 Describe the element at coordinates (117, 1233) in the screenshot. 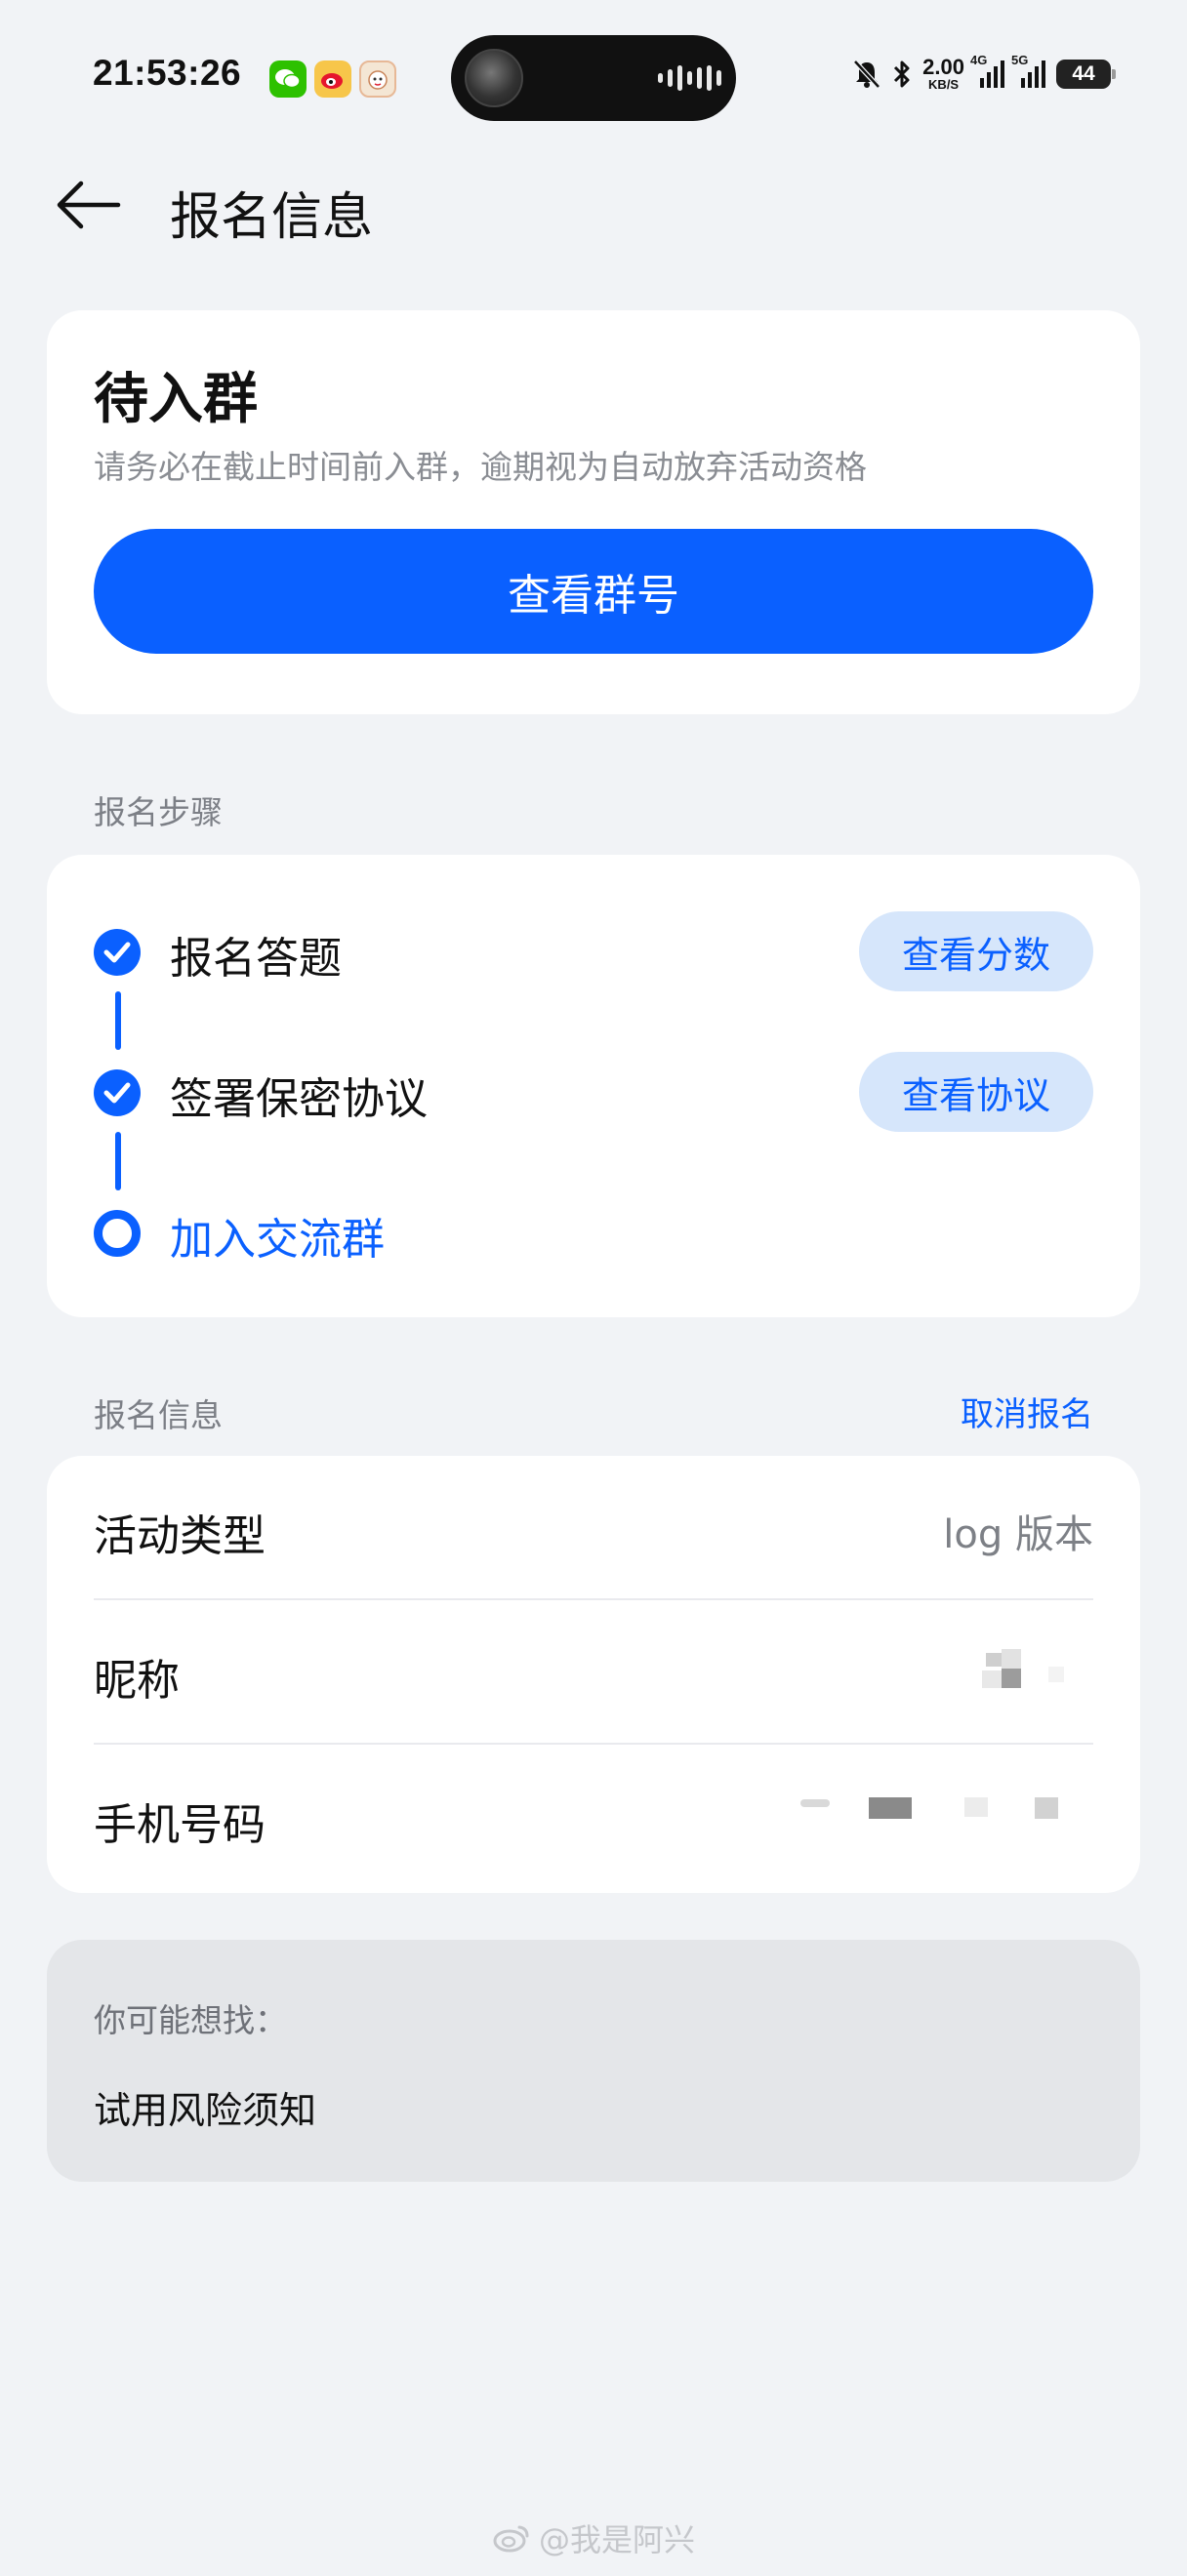

I see `current-step-circle-icon` at that location.